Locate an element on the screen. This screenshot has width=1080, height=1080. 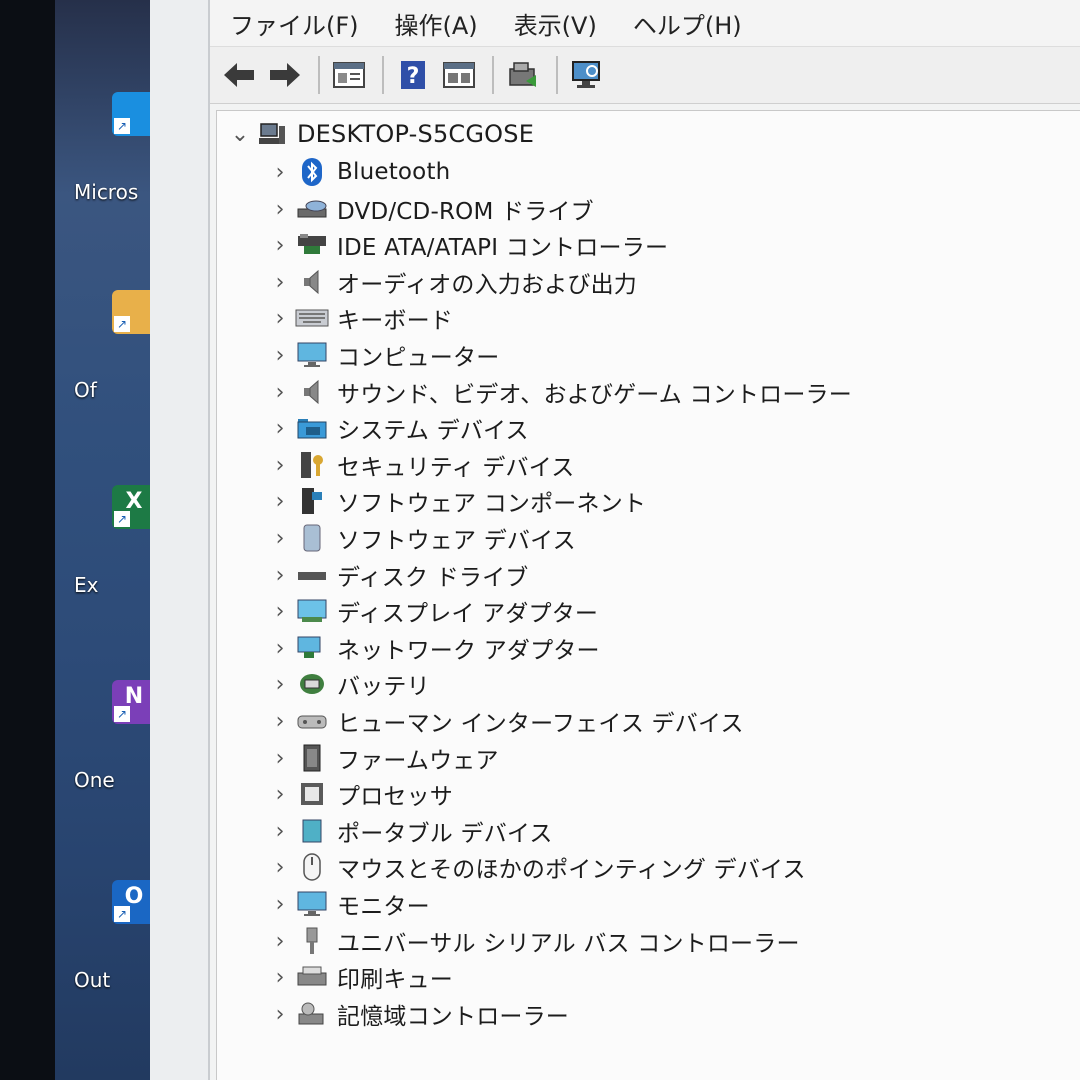
tree-item: › サウンド、ビデオ、およびゲーム コントローラー is located at coordinates (558, 392).